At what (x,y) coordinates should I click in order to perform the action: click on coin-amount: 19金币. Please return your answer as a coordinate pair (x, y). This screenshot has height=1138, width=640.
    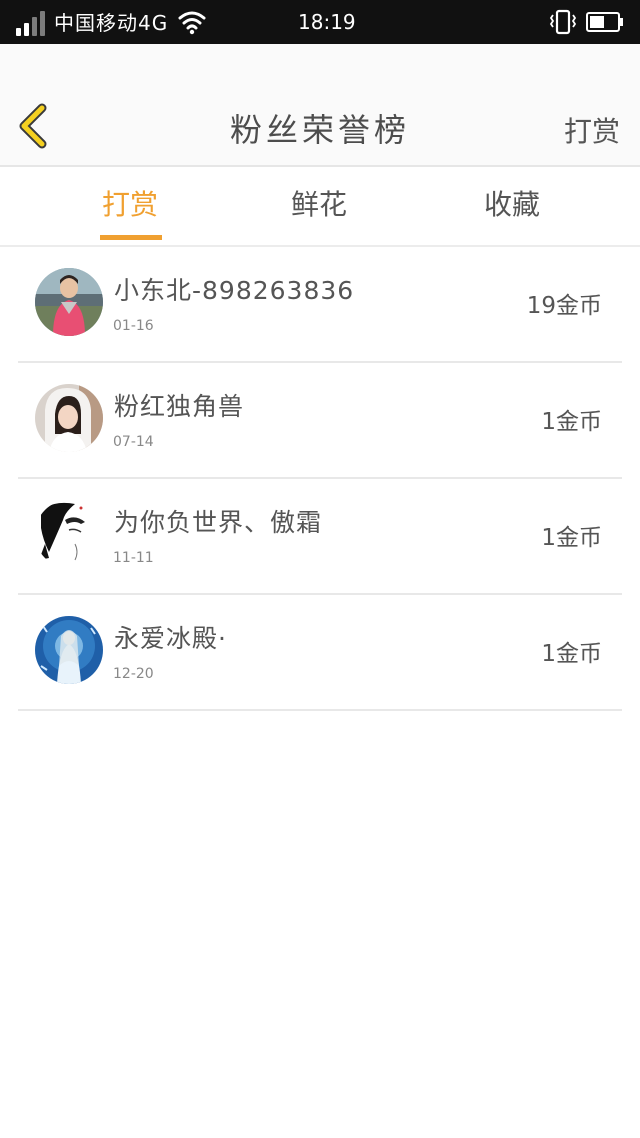
    Looking at the image, I should click on (564, 306).